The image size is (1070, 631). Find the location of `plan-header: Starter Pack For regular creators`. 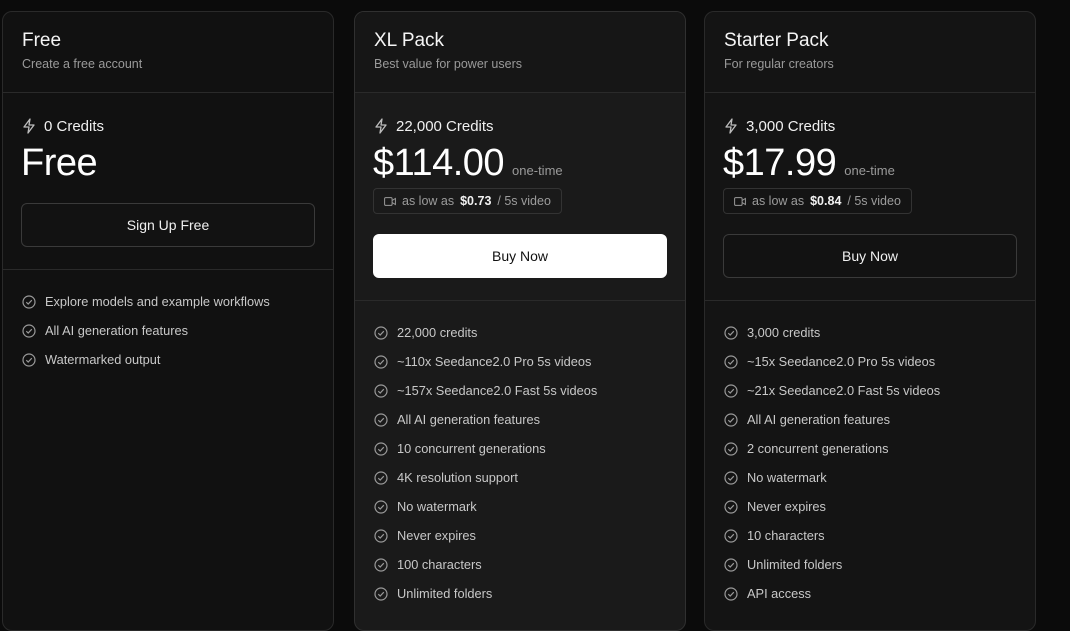

plan-header: Starter Pack For regular creators is located at coordinates (870, 52).